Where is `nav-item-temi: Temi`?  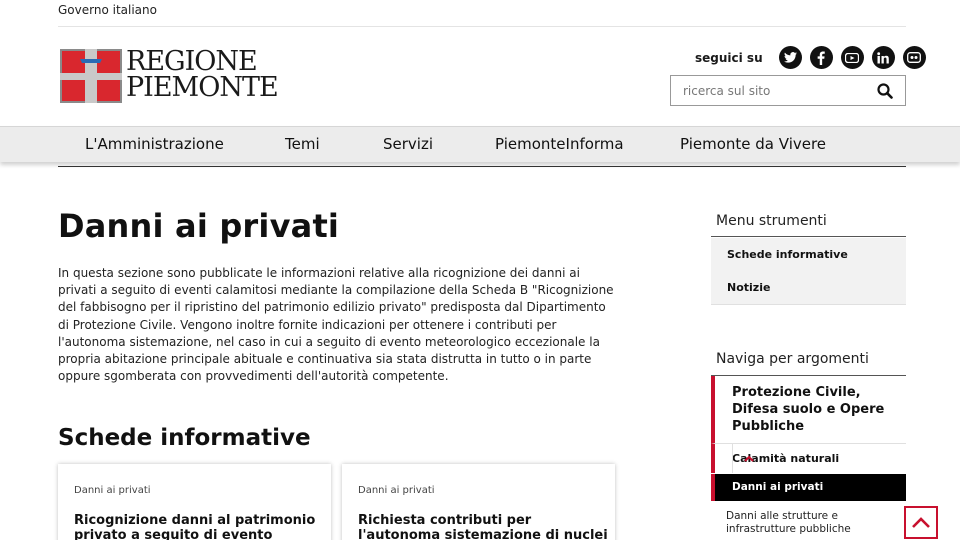 nav-item-temi: Temi is located at coordinates (302, 144).